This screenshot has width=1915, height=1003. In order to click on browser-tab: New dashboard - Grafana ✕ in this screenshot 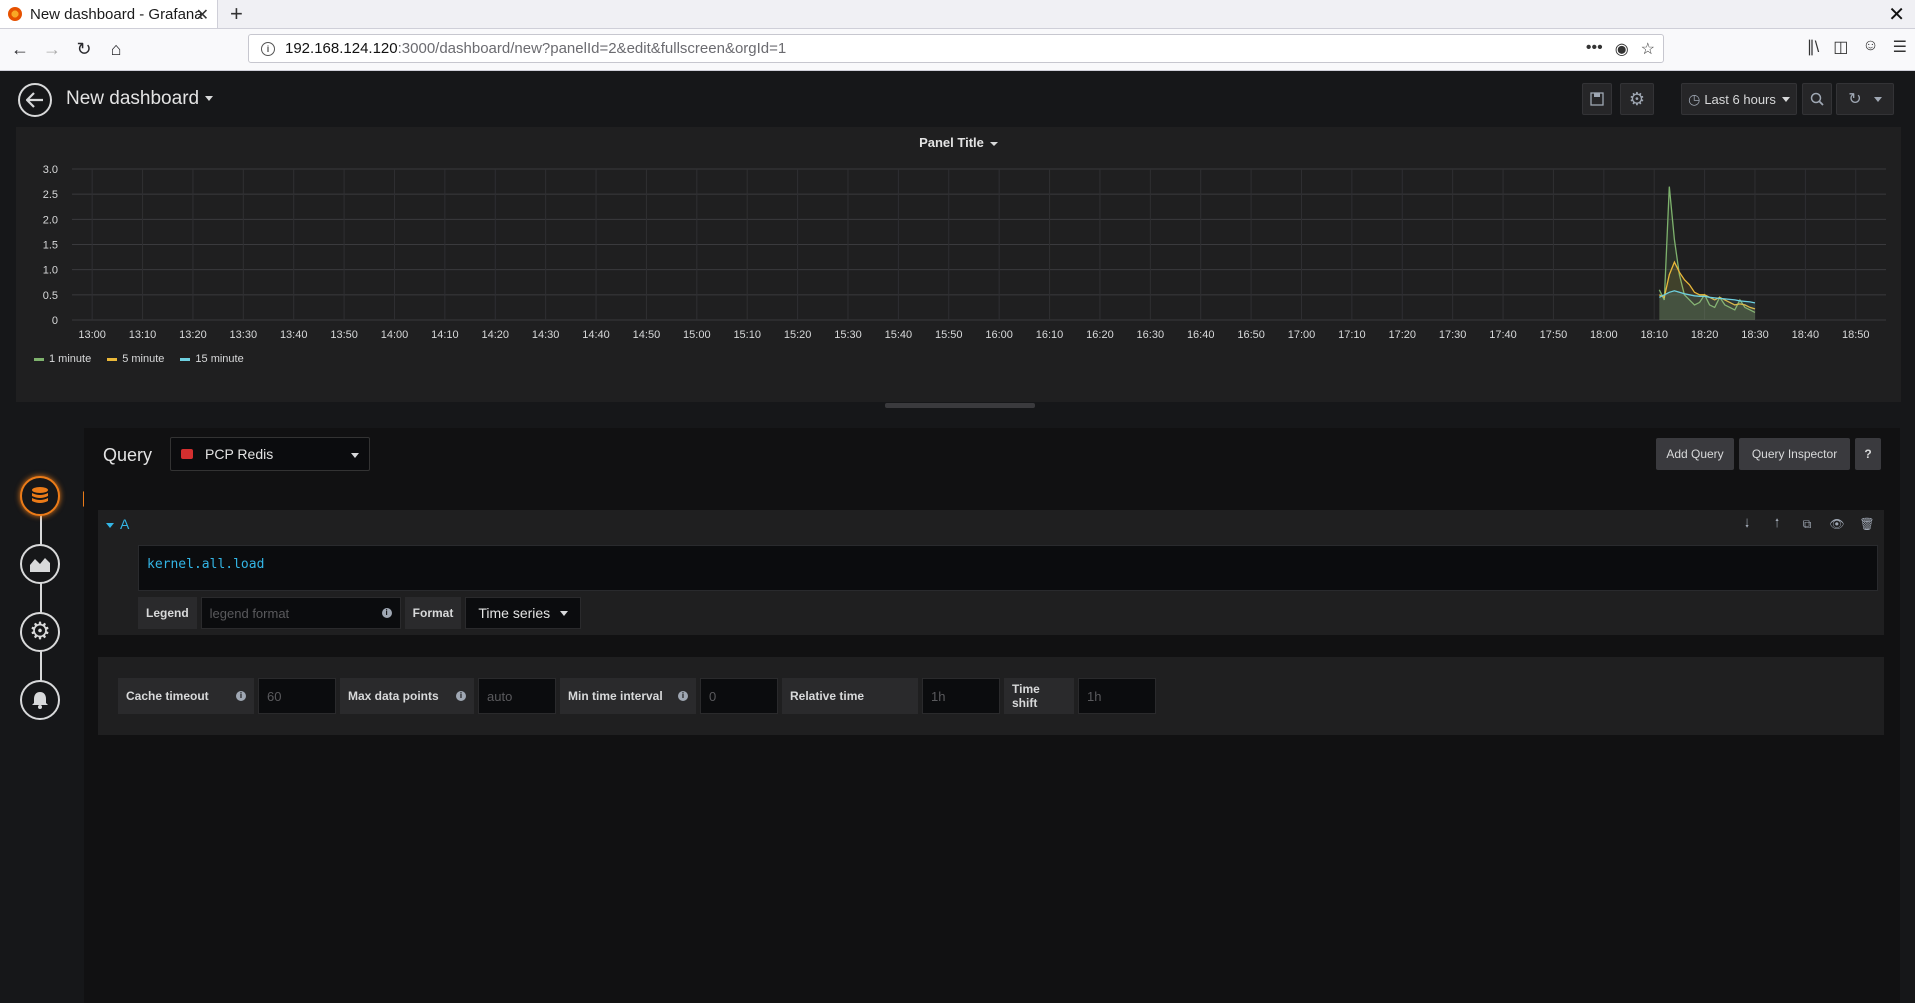, I will do `click(109, 14)`.